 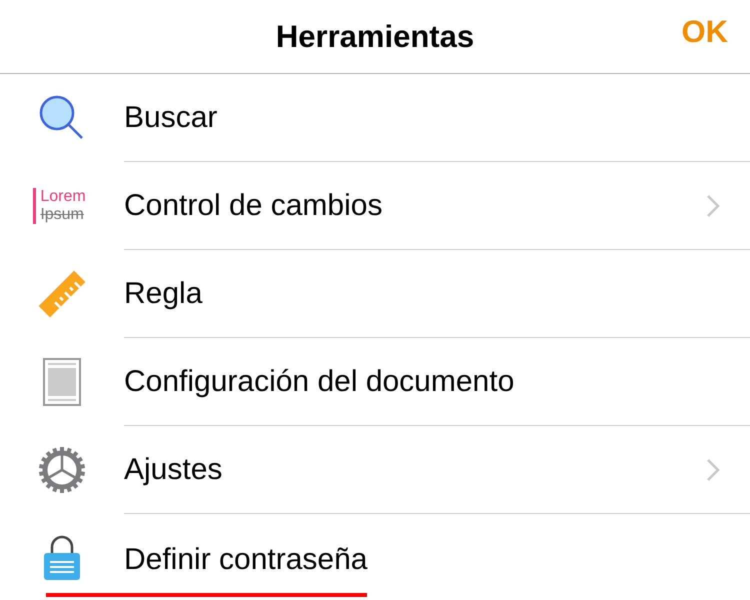 I want to click on menu-item: Control de cambios, so click(x=253, y=205).